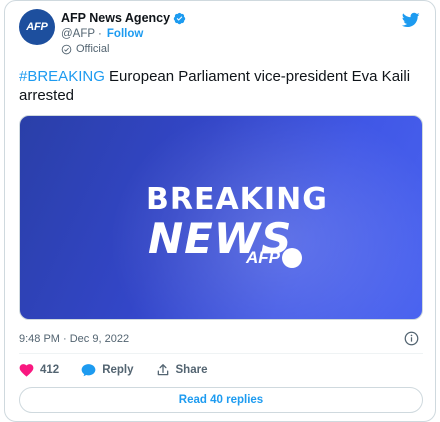 The width and height of the screenshot is (440, 422). I want to click on share-button: Share, so click(182, 370).